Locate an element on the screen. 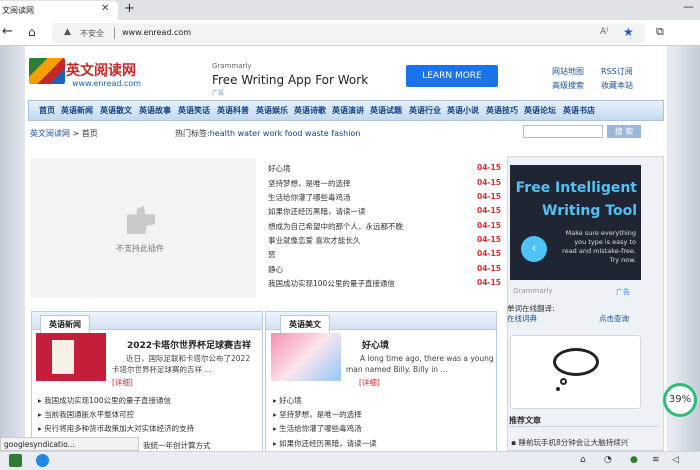 The height and width of the screenshot is (470, 700). ad-advertiser: Grammarly is located at coordinates (231, 66).